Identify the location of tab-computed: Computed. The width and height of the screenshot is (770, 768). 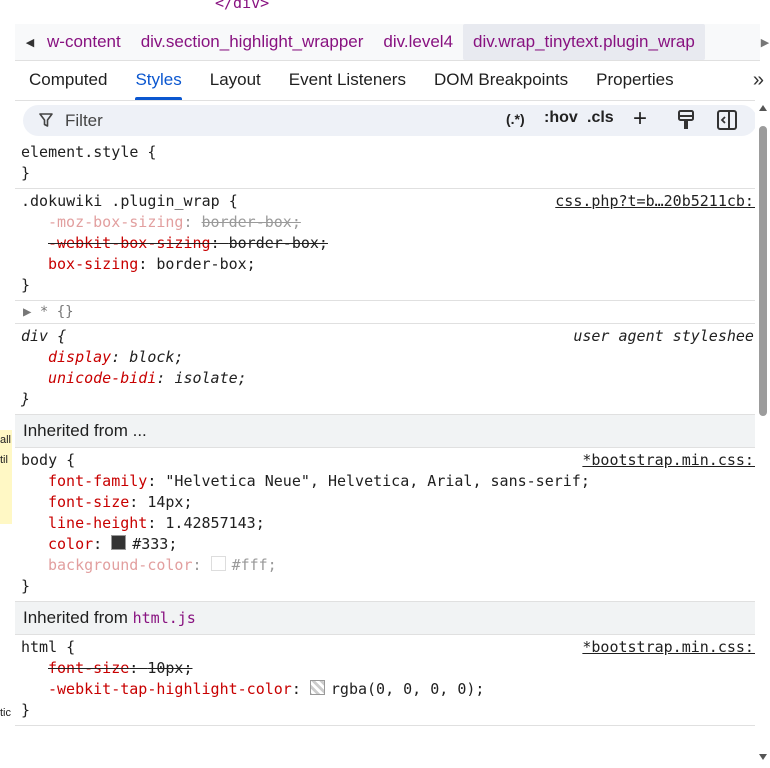
(68, 80).